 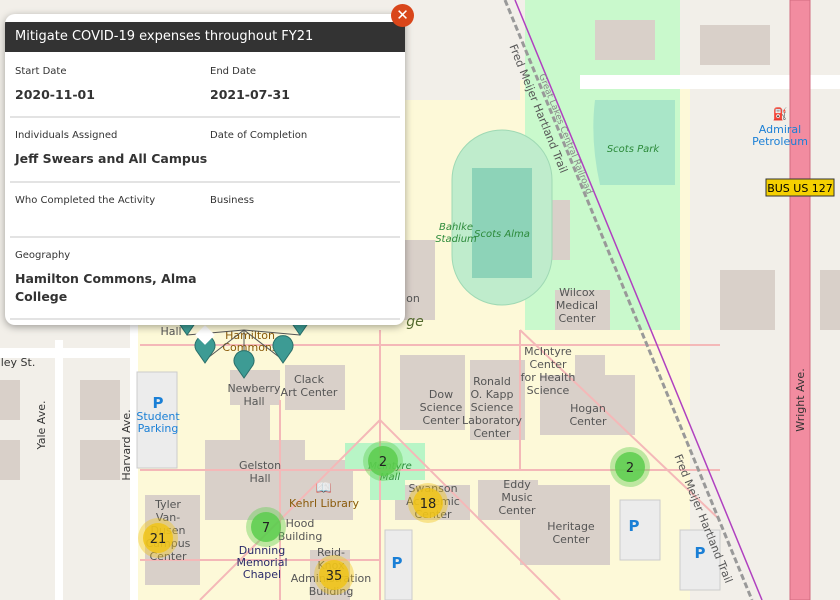 What do you see at coordinates (66, 135) in the screenshot?
I see `field-label-individuals: Individuals Assigned` at bounding box center [66, 135].